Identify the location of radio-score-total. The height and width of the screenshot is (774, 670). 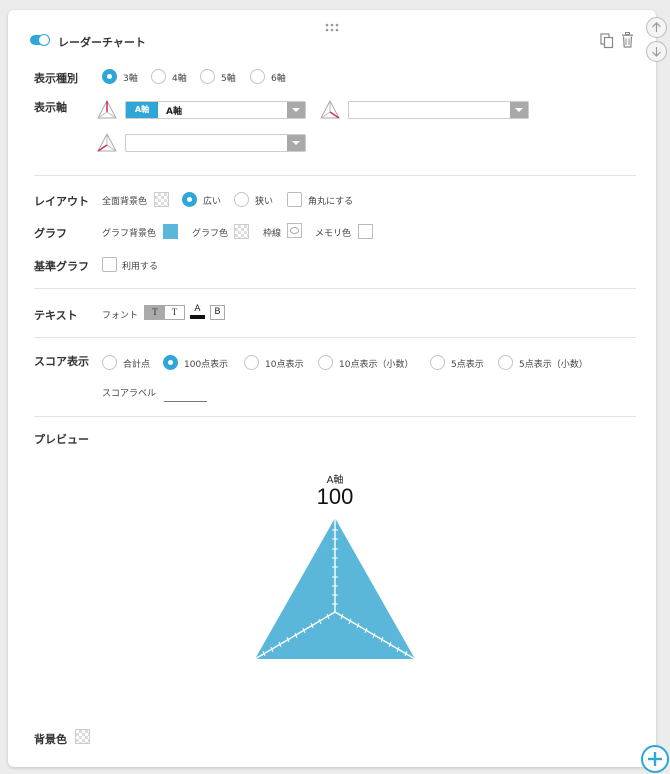
(109, 362).